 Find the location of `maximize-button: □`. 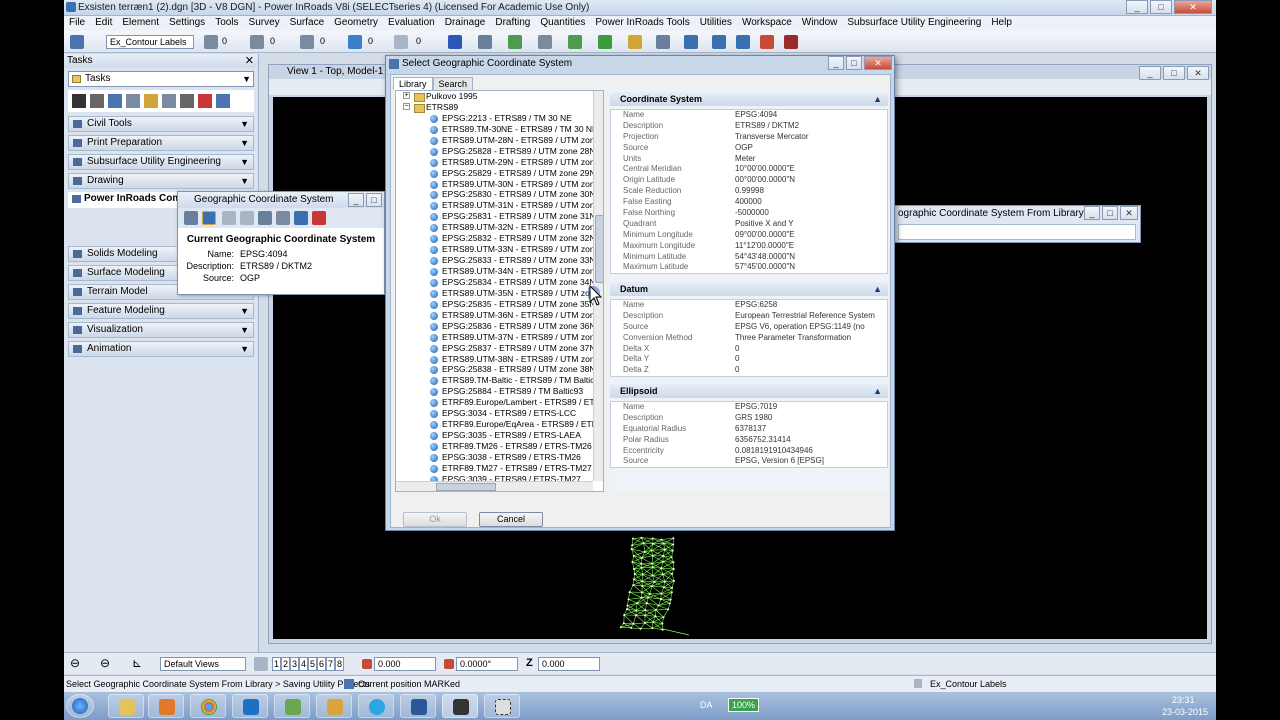

maximize-button: □ is located at coordinates (1161, 7).